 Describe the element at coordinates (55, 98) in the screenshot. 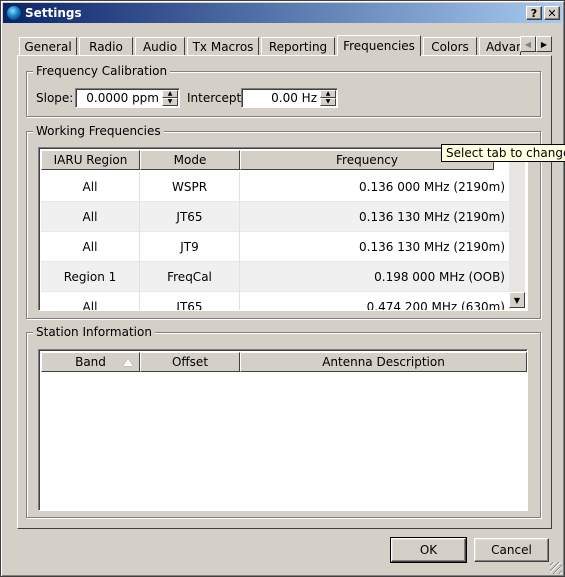

I see `slope-label: Slope:` at that location.